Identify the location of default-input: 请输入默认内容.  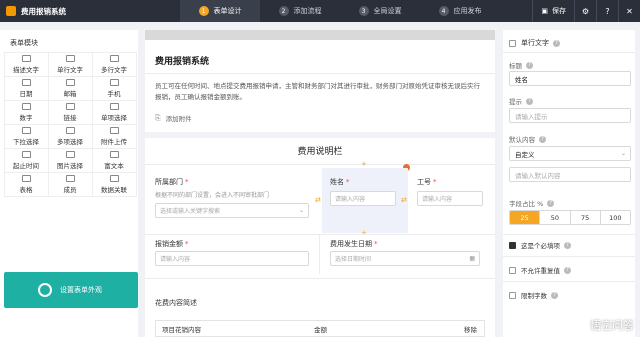
(570, 174).